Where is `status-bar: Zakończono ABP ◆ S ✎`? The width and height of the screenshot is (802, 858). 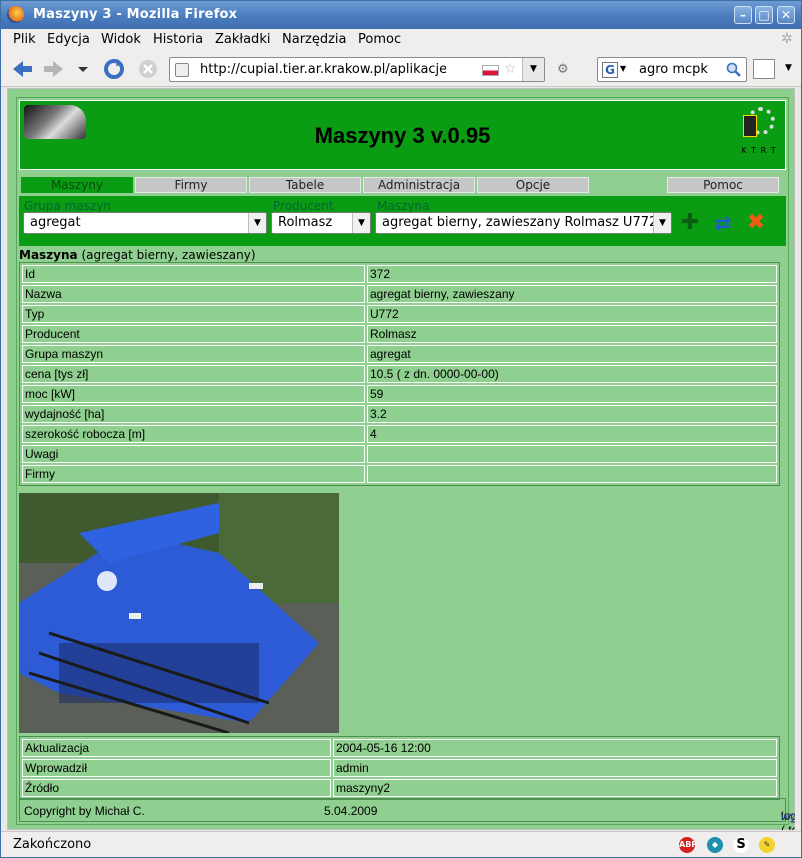
status-bar: Zakończono ABP ◆ S ✎ is located at coordinates (401, 844).